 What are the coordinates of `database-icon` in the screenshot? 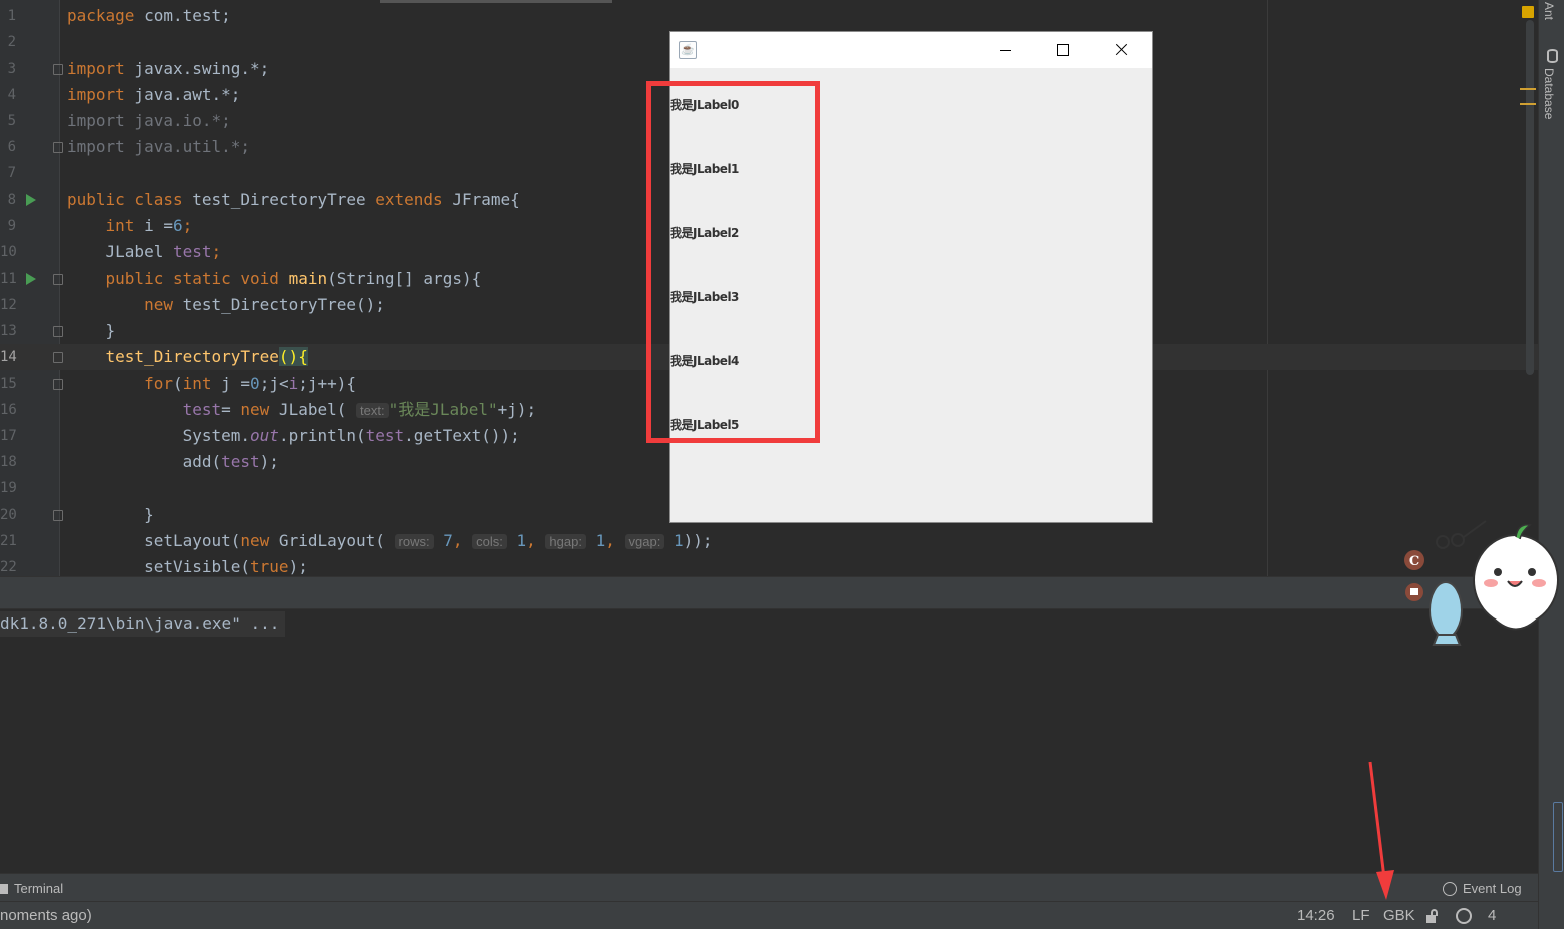 It's located at (1552, 56).